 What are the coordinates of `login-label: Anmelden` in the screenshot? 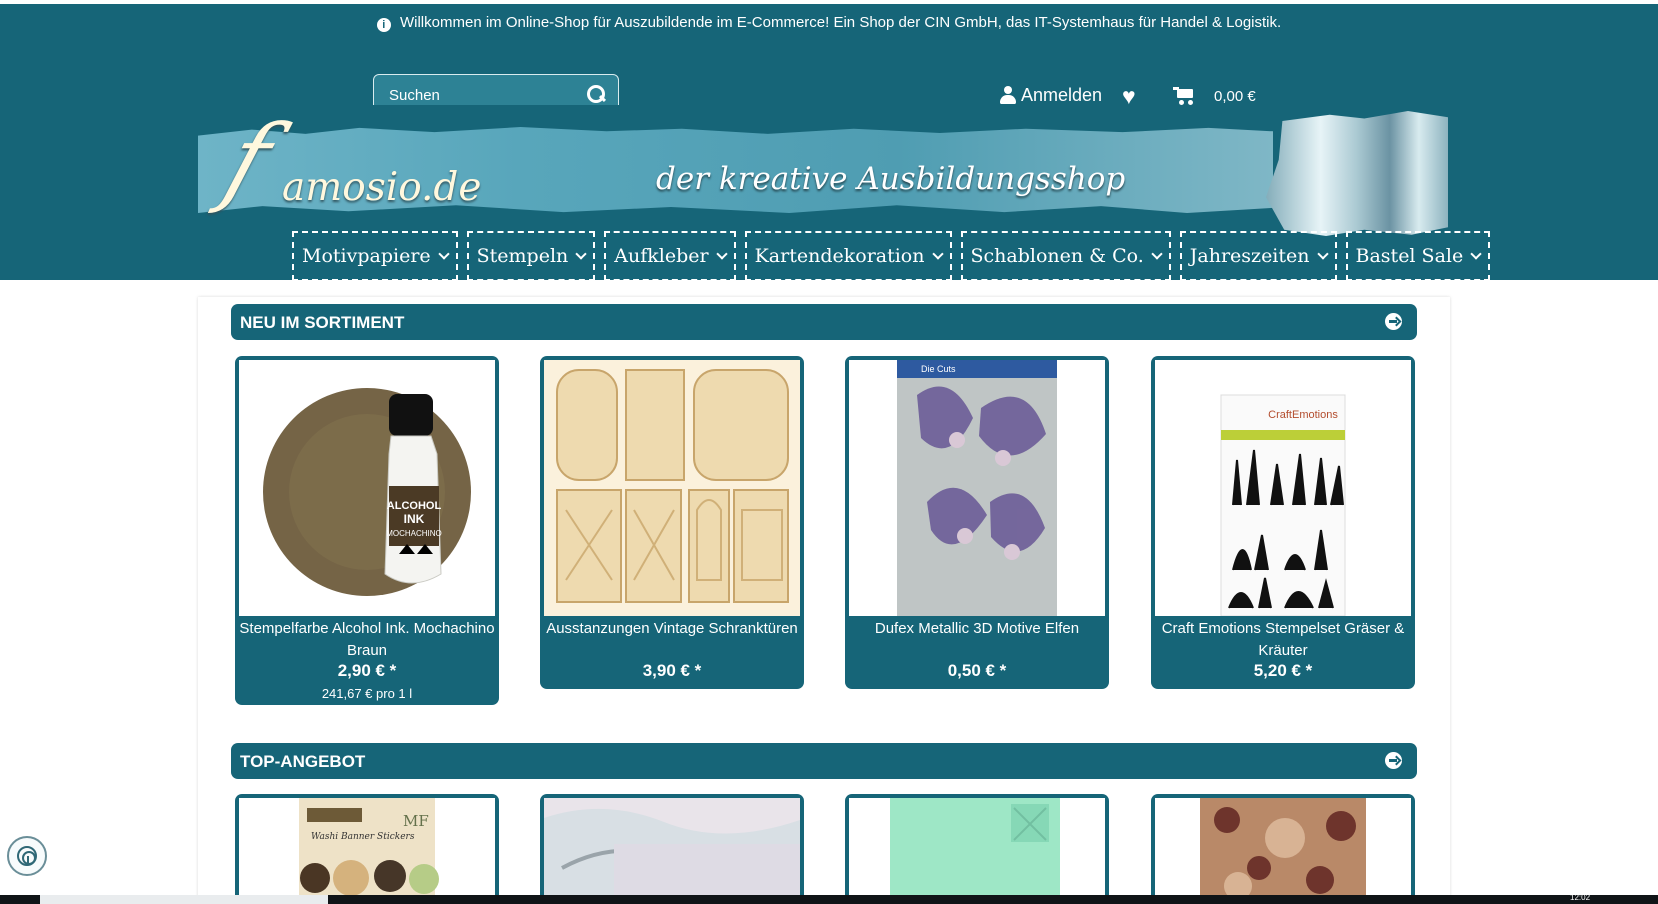 It's located at (1062, 94).